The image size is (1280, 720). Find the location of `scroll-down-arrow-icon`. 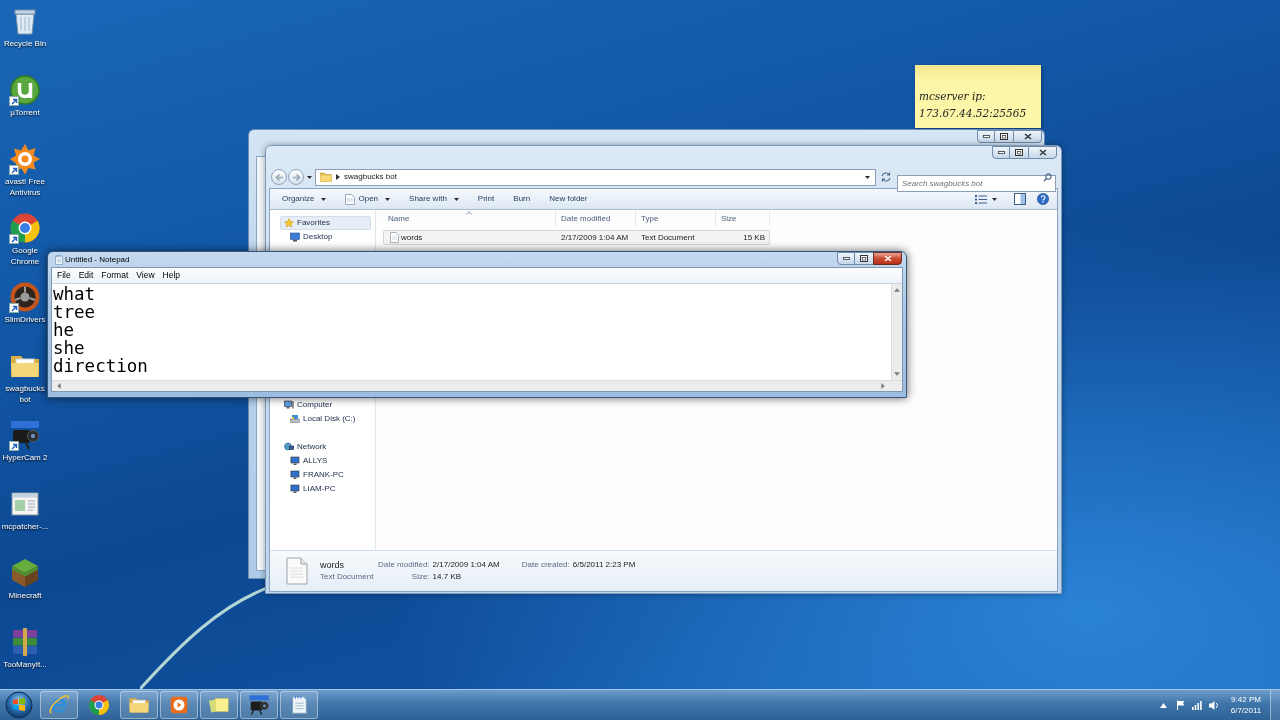

scroll-down-arrow-icon is located at coordinates (897, 374).